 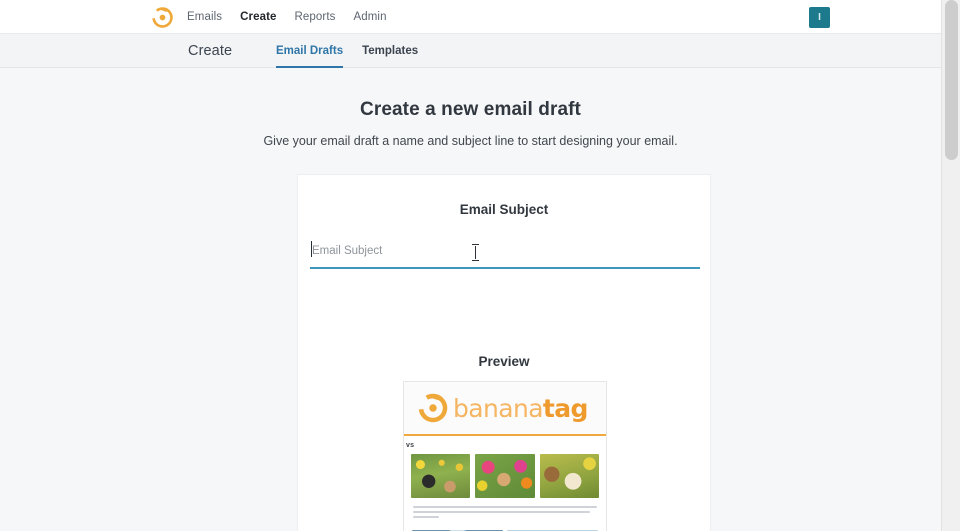 What do you see at coordinates (311, 249) in the screenshot?
I see `text-caret` at bounding box center [311, 249].